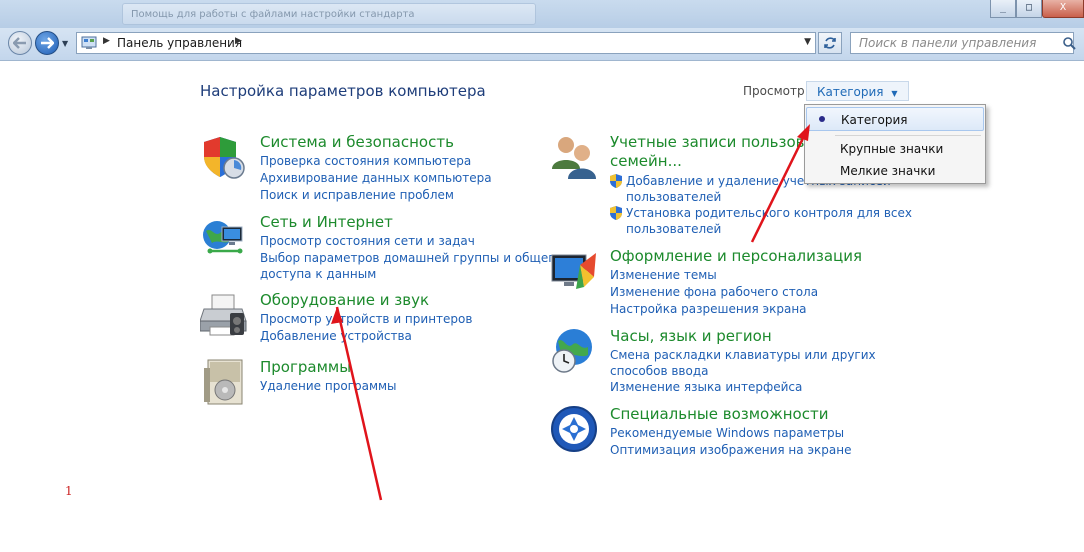  I want to click on close-button: X, so click(1063, 9).